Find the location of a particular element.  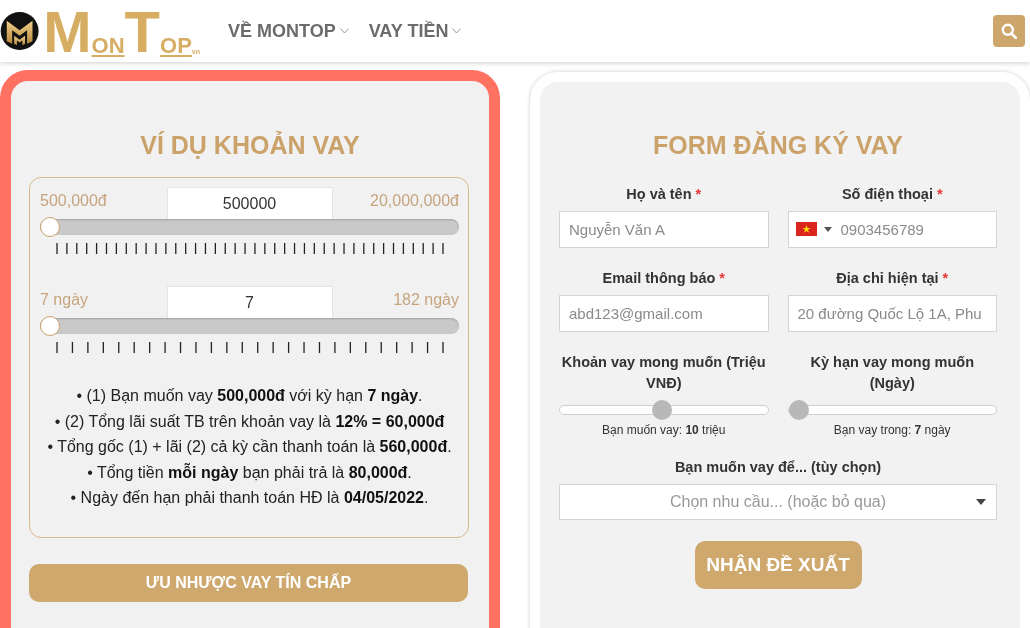

phone-input: 0903456789 is located at coordinates (892, 229).